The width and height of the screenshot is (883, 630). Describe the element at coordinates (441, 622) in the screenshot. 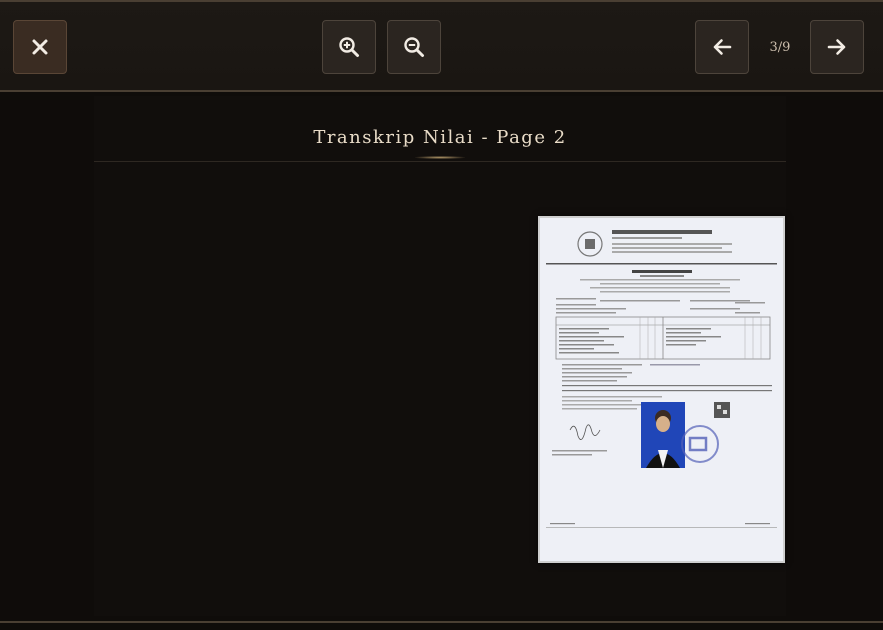

I see `bottom-border` at that location.